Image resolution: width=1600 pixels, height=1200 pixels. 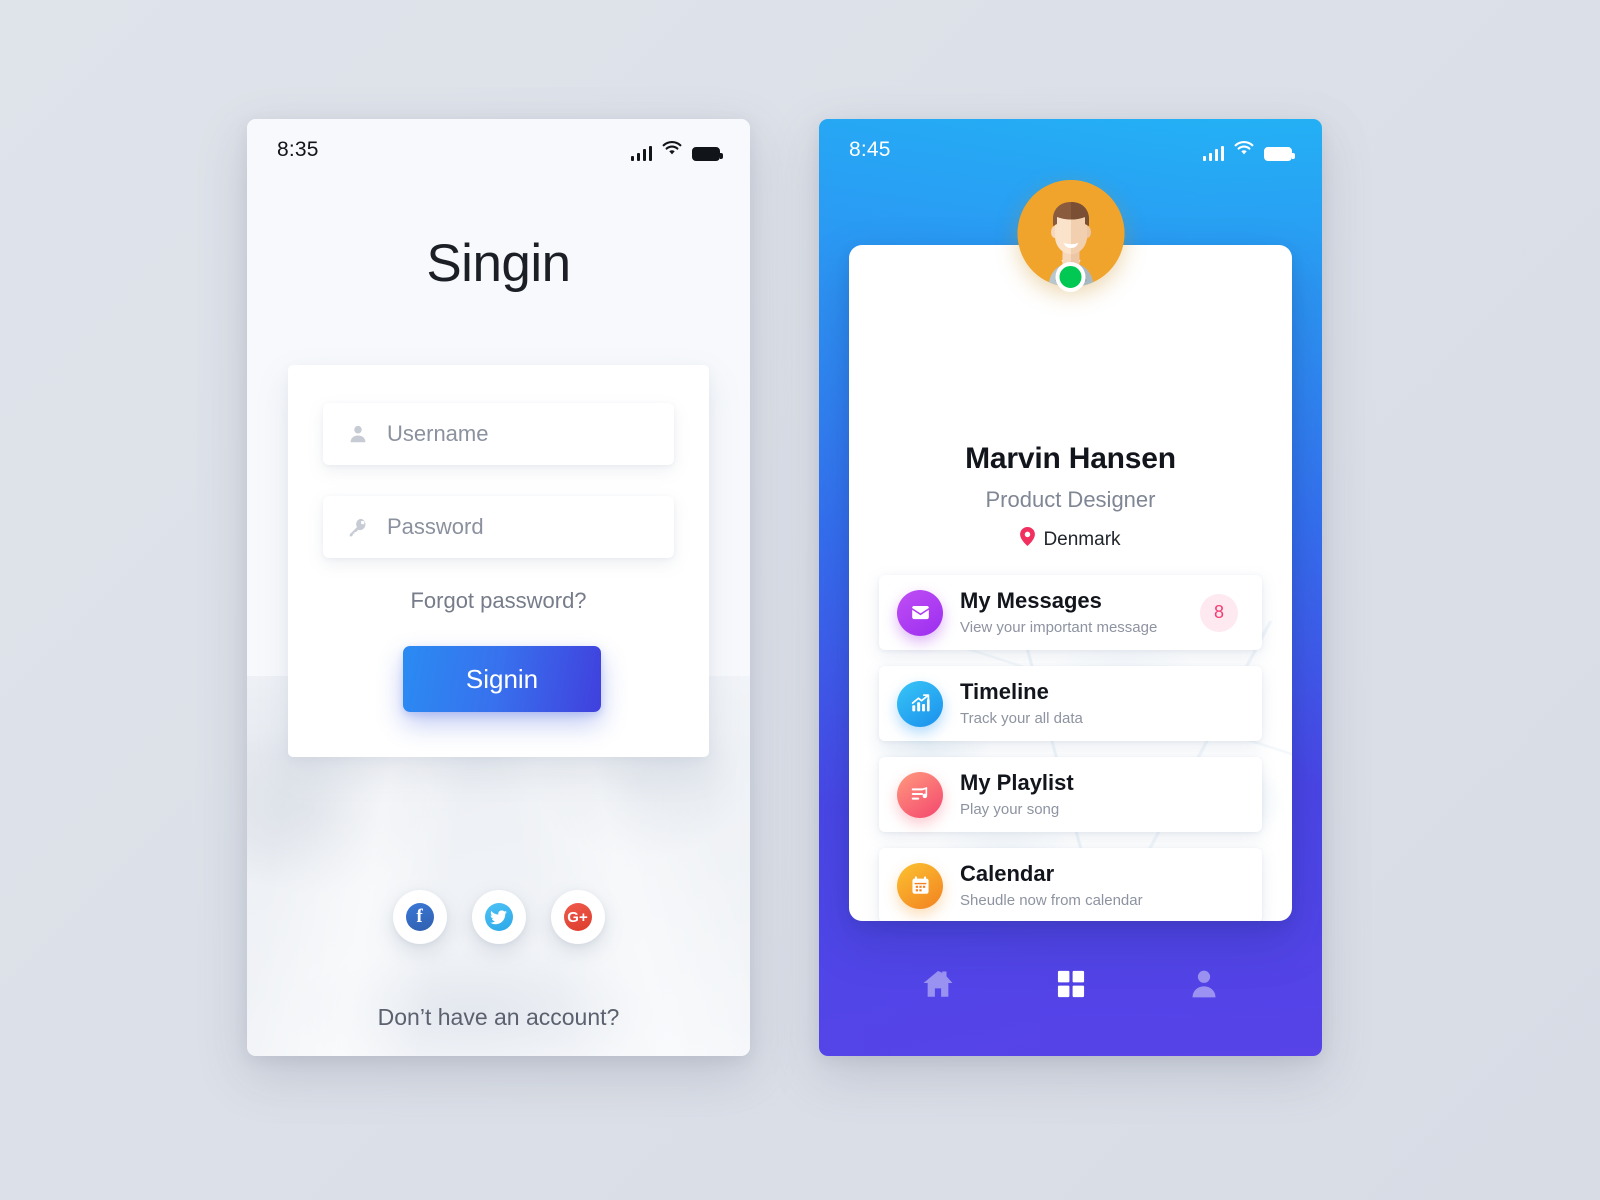 I want to click on profile-location-label: Denmark, so click(x=1082, y=539).